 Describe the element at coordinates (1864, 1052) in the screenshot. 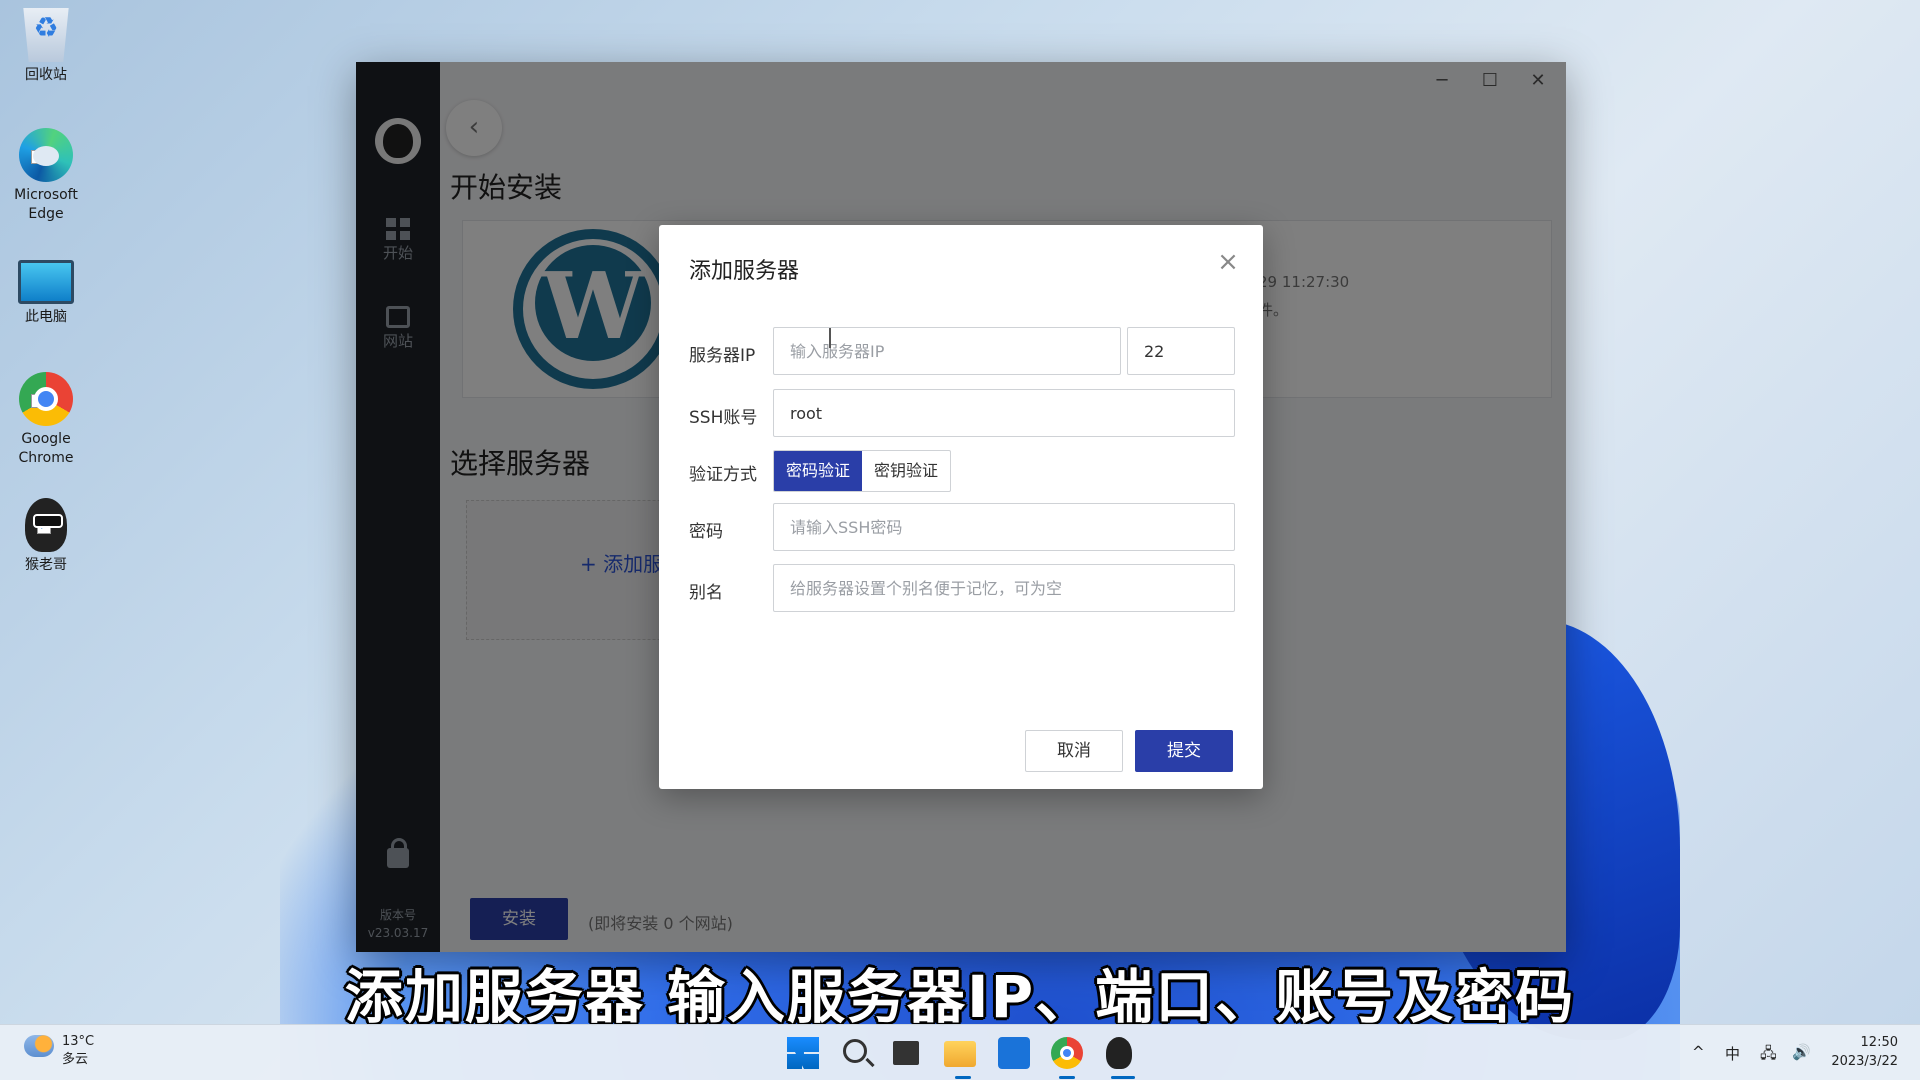

I see `clock: 12:50 2023/3/22` at that location.